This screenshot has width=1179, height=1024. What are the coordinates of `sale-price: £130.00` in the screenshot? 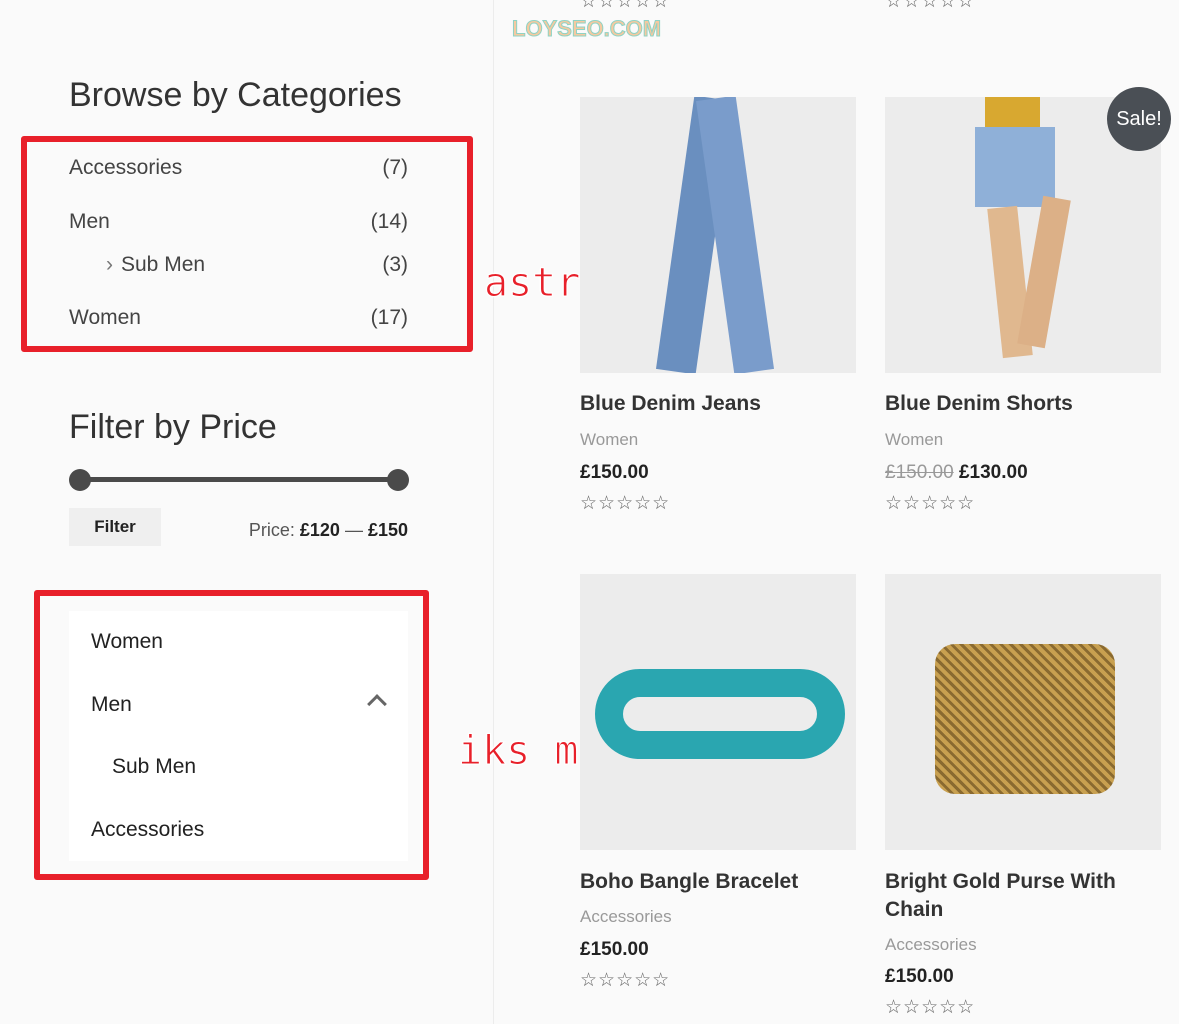 It's located at (993, 472).